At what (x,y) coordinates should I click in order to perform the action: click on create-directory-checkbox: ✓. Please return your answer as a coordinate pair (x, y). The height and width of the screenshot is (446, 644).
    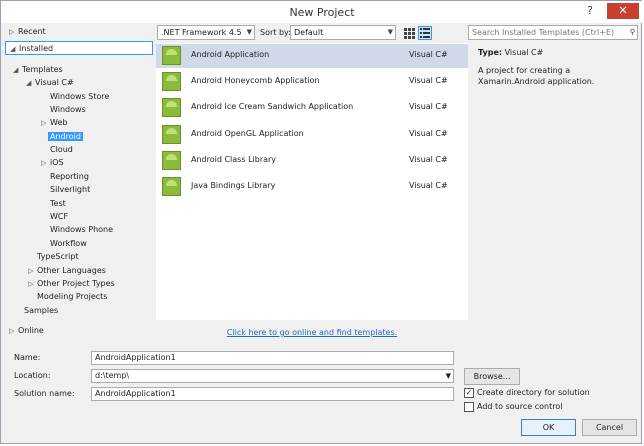
    Looking at the image, I should click on (469, 393).